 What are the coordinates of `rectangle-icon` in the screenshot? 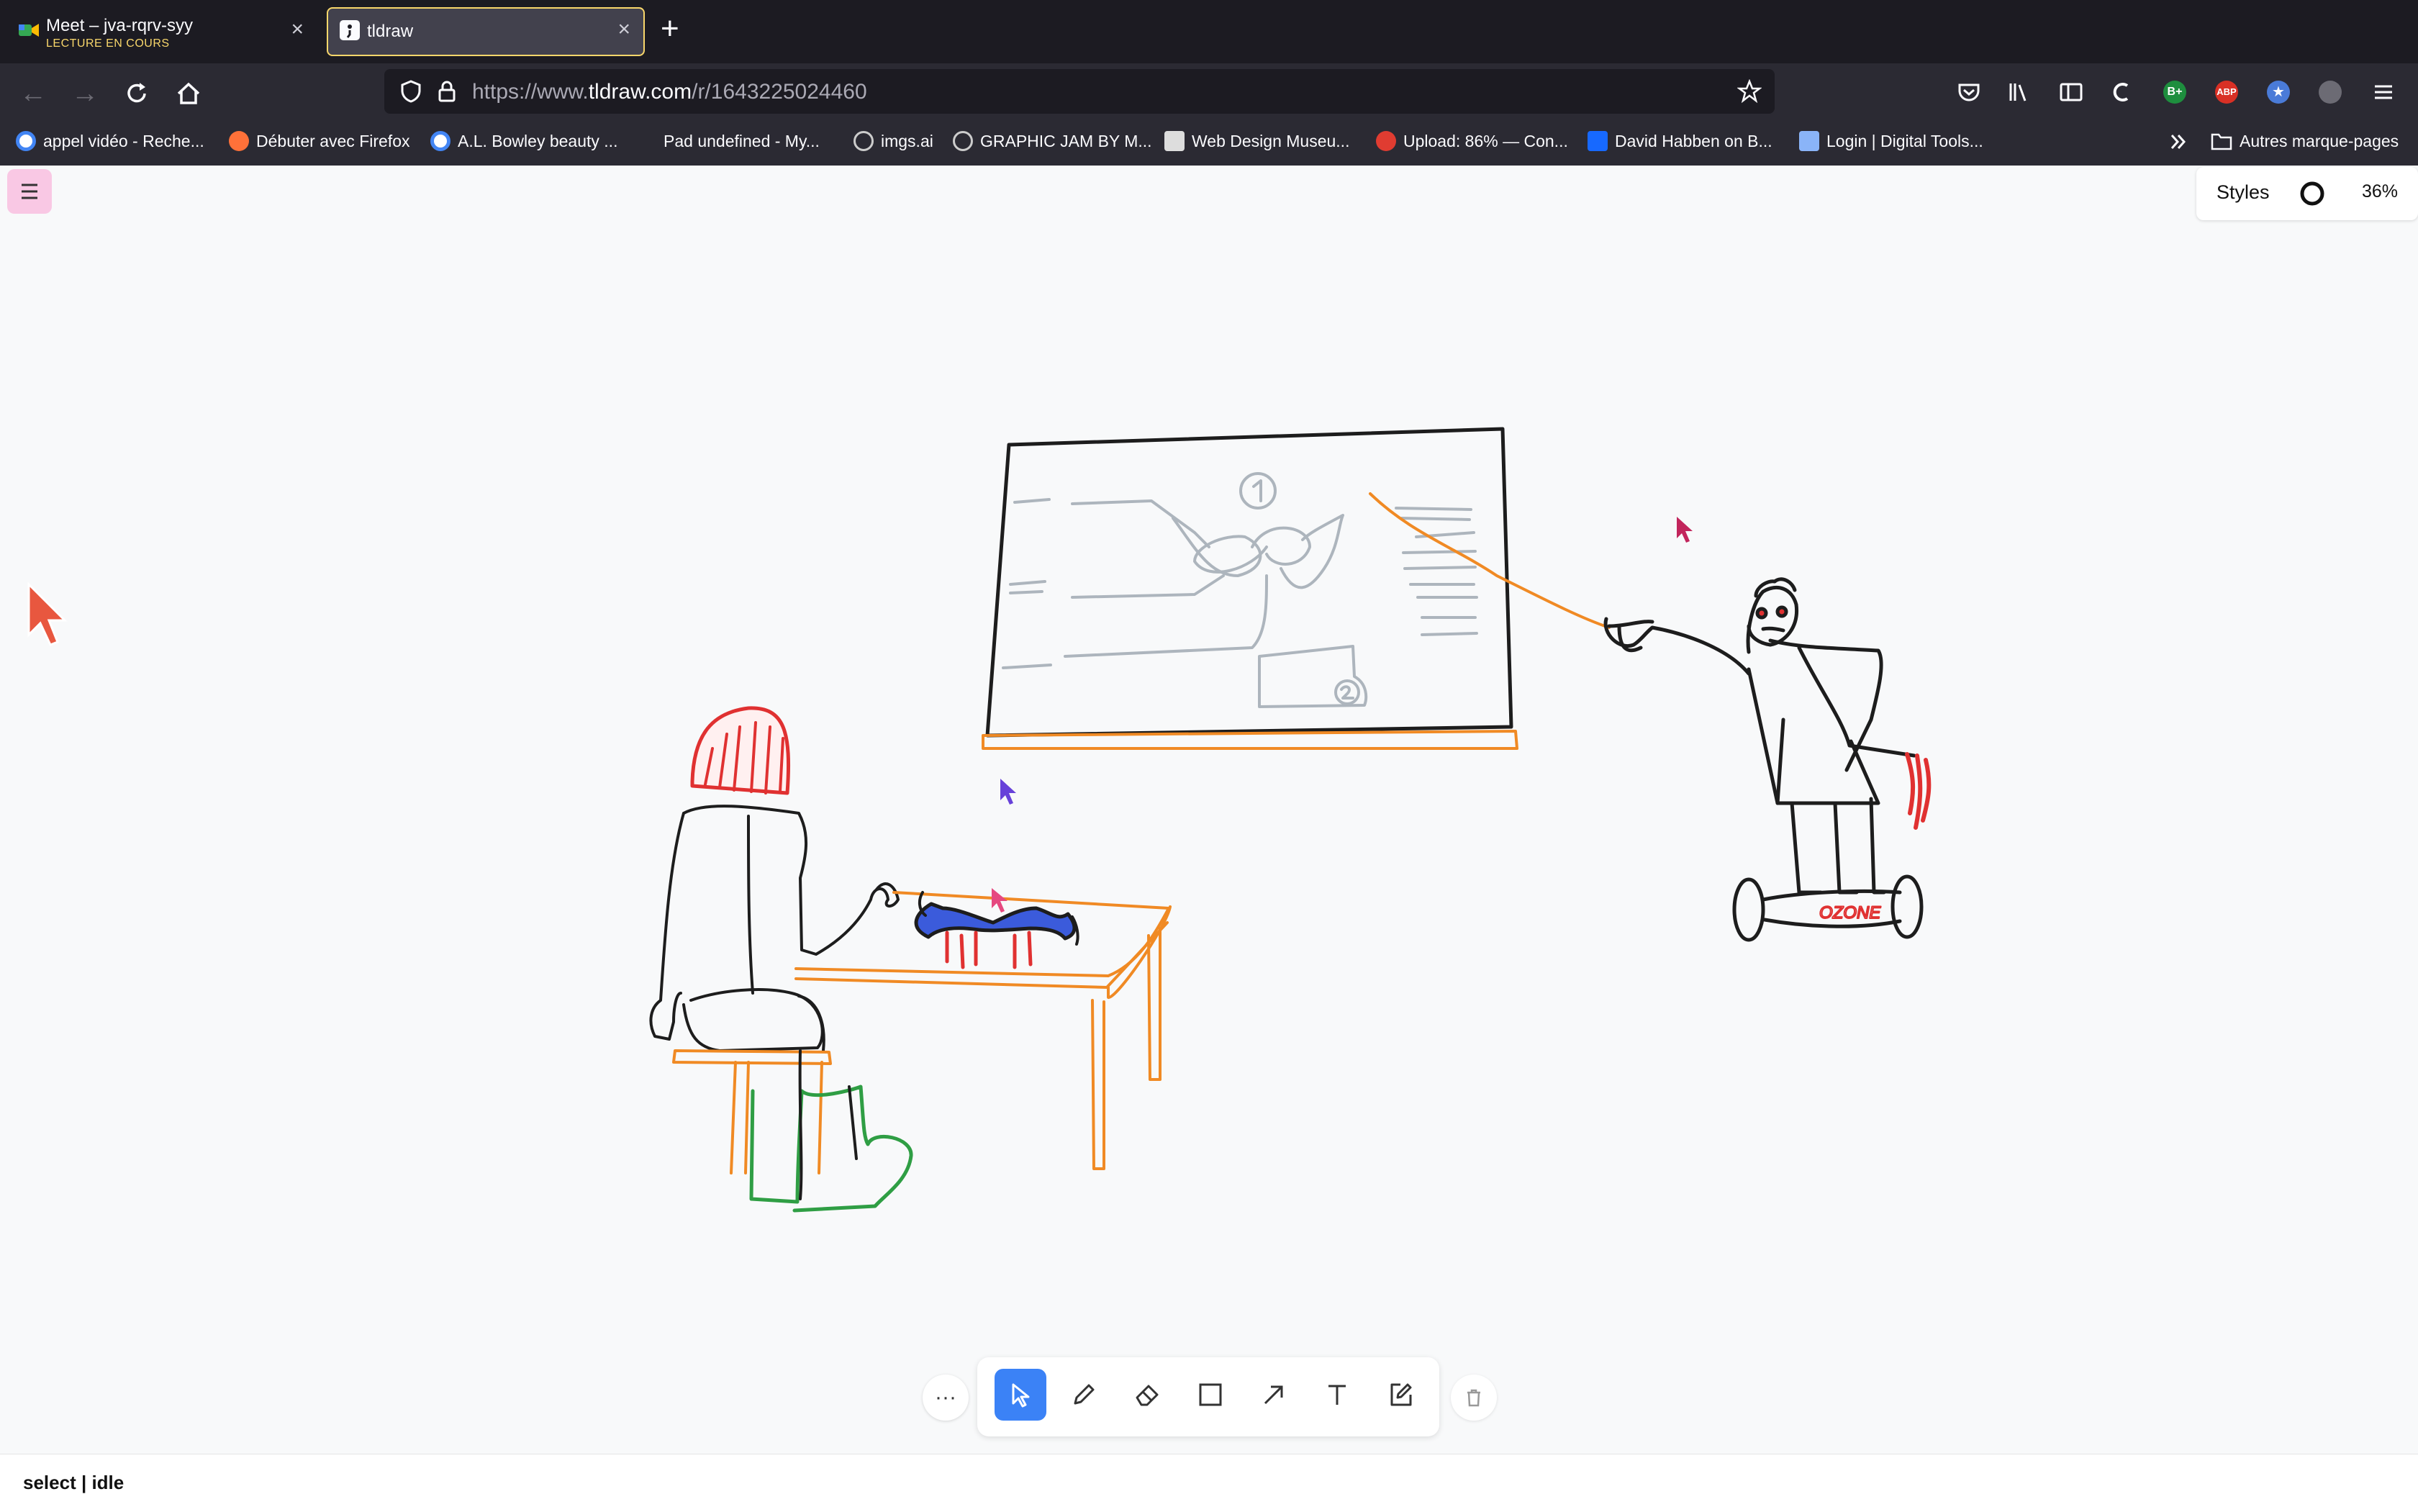 It's located at (1210, 1395).